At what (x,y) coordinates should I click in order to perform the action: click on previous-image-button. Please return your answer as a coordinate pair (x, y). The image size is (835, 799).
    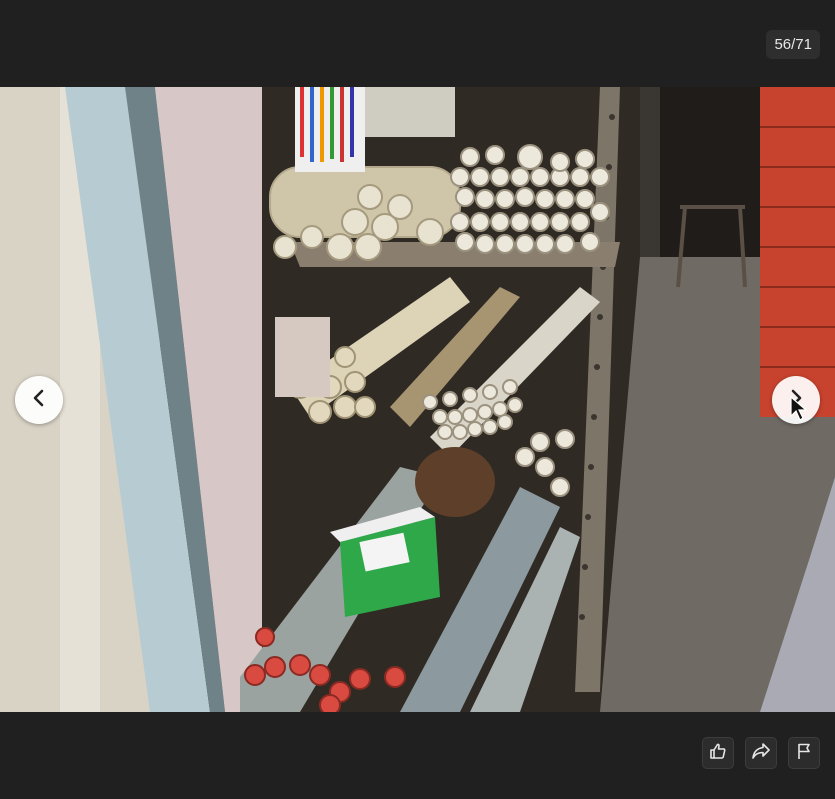
    Looking at the image, I should click on (39, 400).